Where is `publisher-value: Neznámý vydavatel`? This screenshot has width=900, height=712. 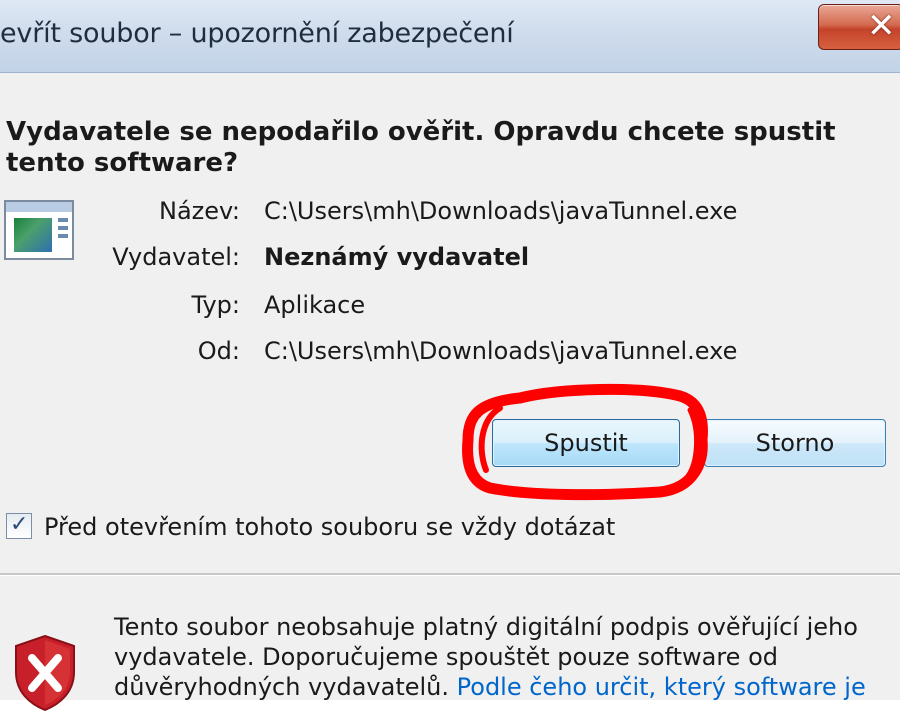 publisher-value: Neznámý vydavatel is located at coordinates (397, 257).